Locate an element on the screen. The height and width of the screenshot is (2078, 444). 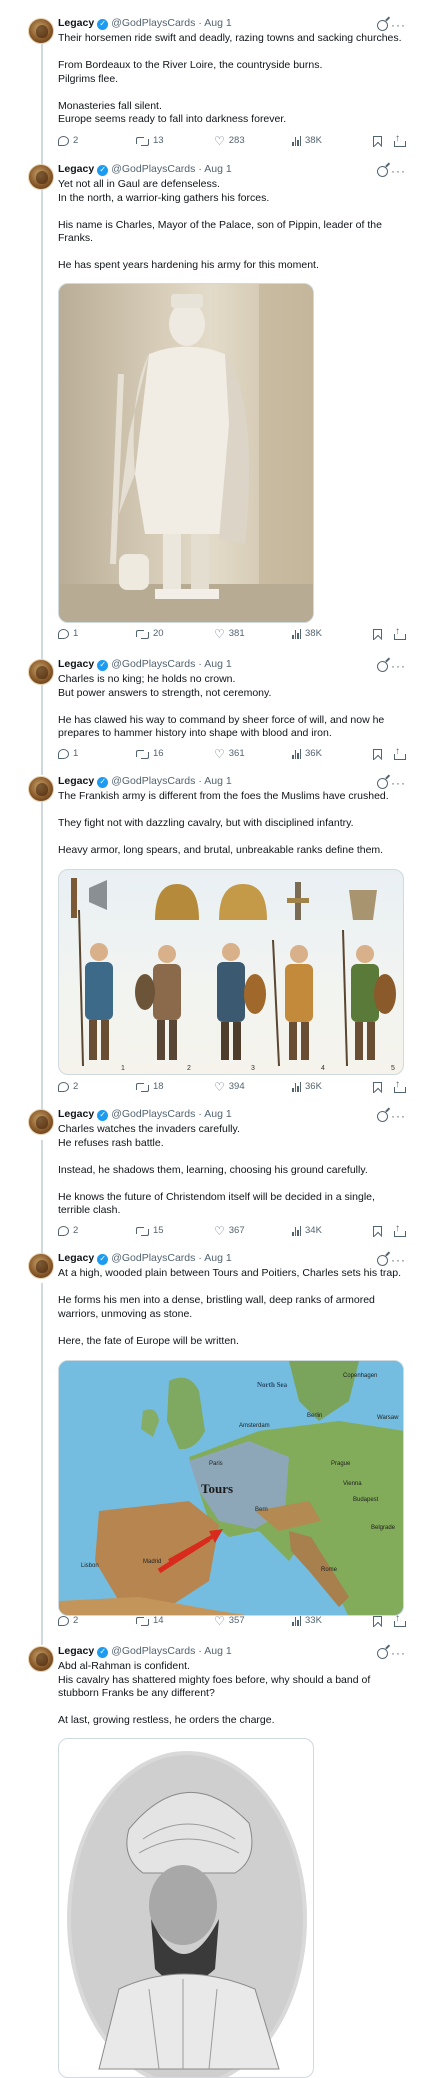
repost-count: 13 is located at coordinates (158, 140).